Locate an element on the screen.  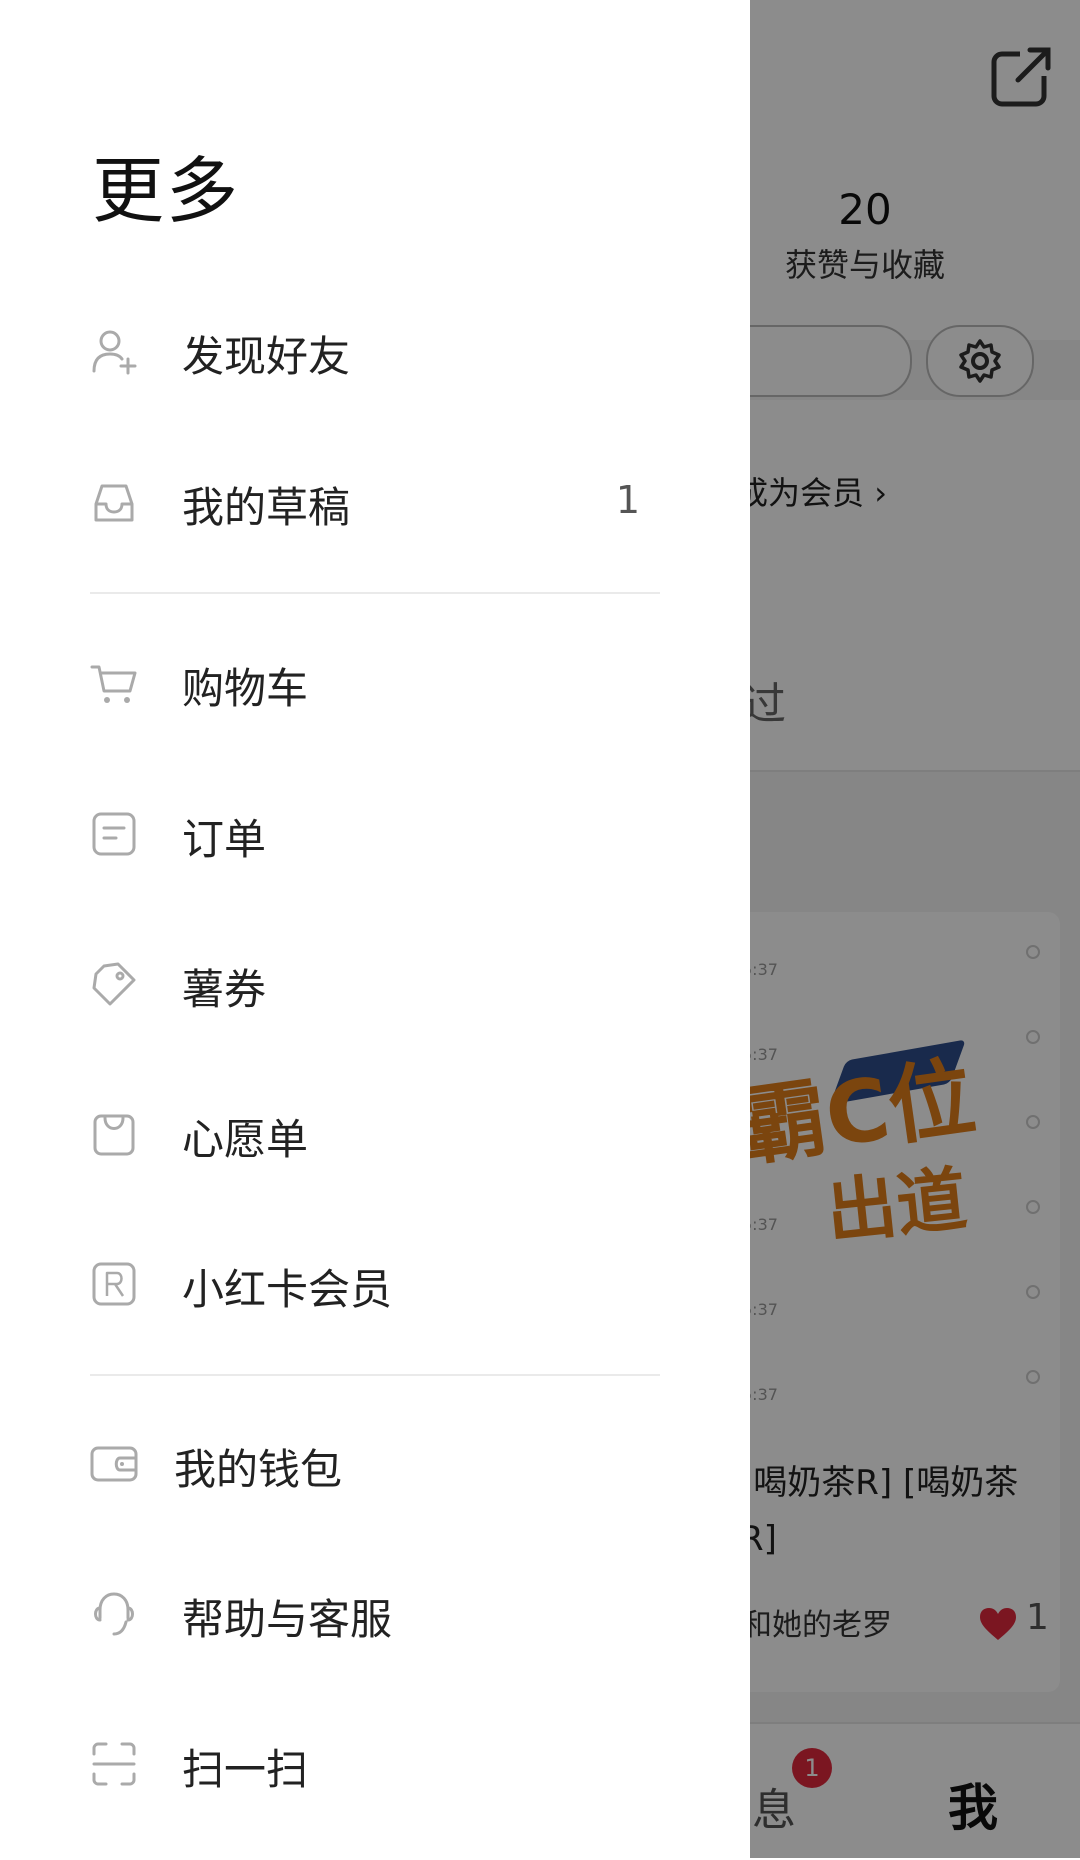
add-user-icon is located at coordinates (114, 352).